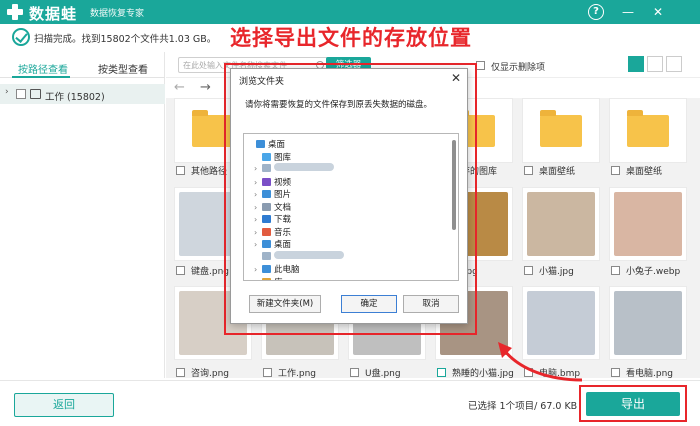 Image resolution: width=700 pixels, height=426 pixels. Describe the element at coordinates (351, 38) in the screenshot. I see `headline-annotation: 选择导出文件的存放位置` at that location.